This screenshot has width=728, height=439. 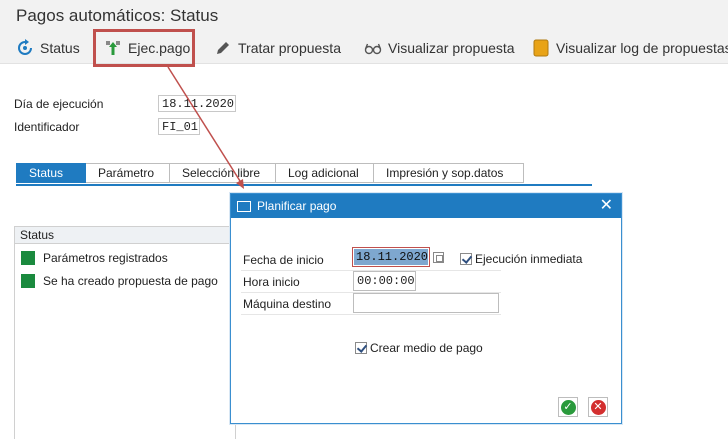 I want to click on fecha-inicio-field: 18.11.2020, so click(x=391, y=257).